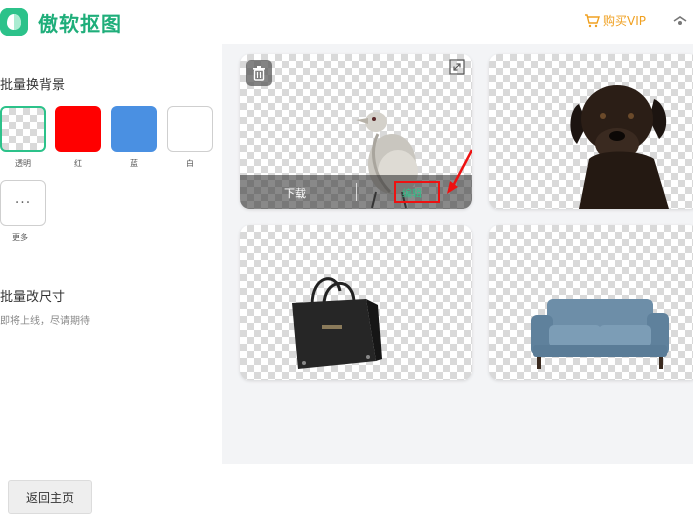  Describe the element at coordinates (80, 24) in the screenshot. I see `app-title: 傲软抠图` at that location.